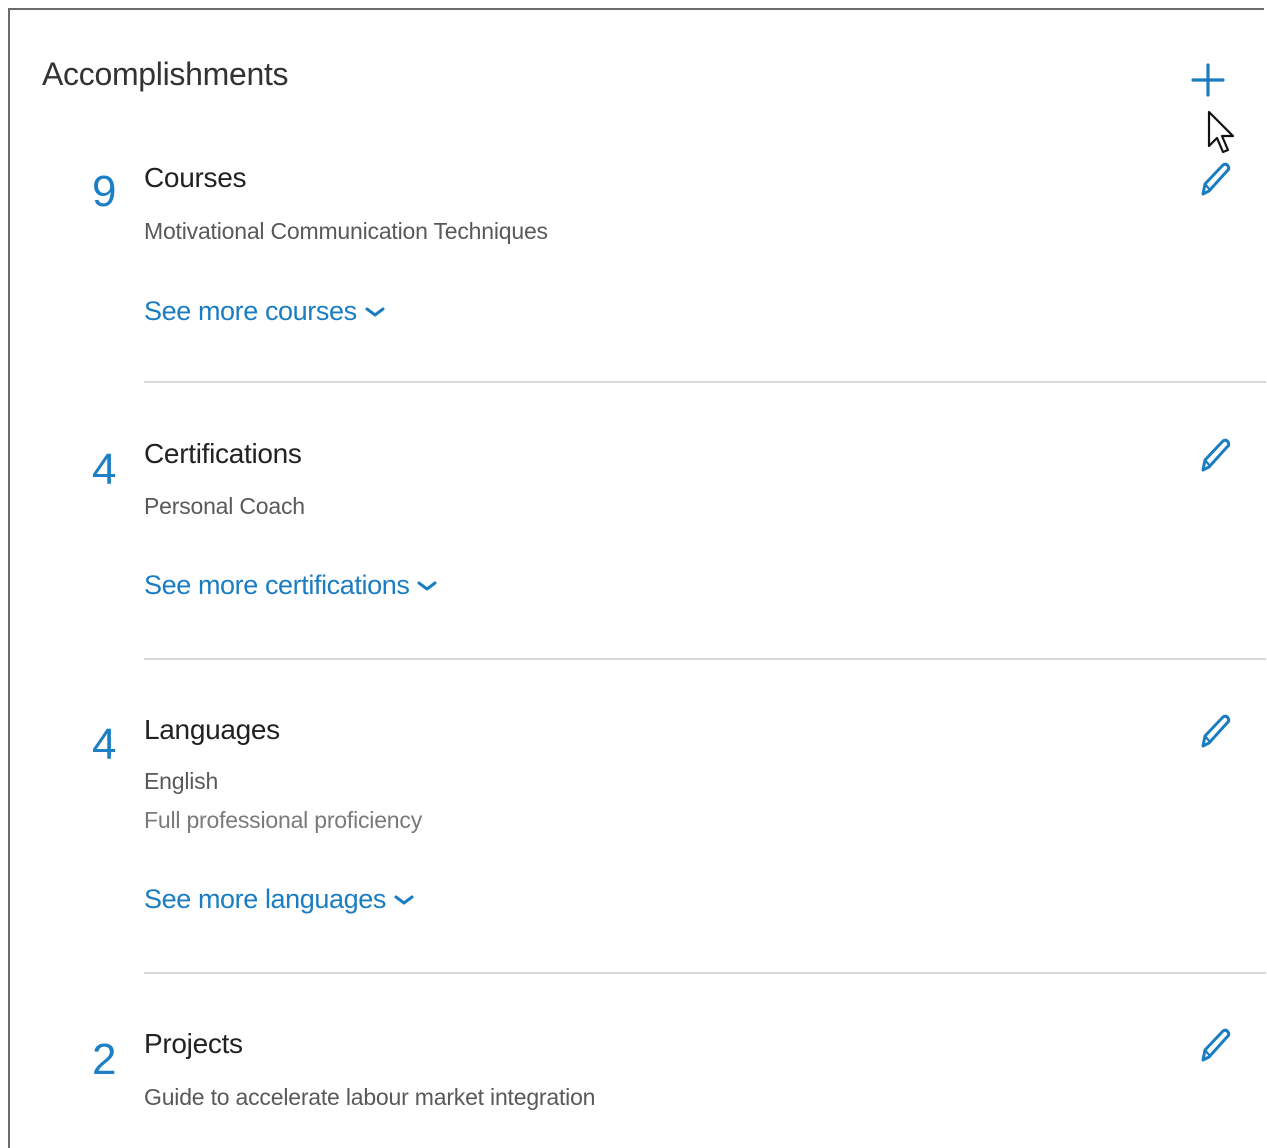 The height and width of the screenshot is (1148, 1267). I want to click on courses-count: 9, so click(104, 191).